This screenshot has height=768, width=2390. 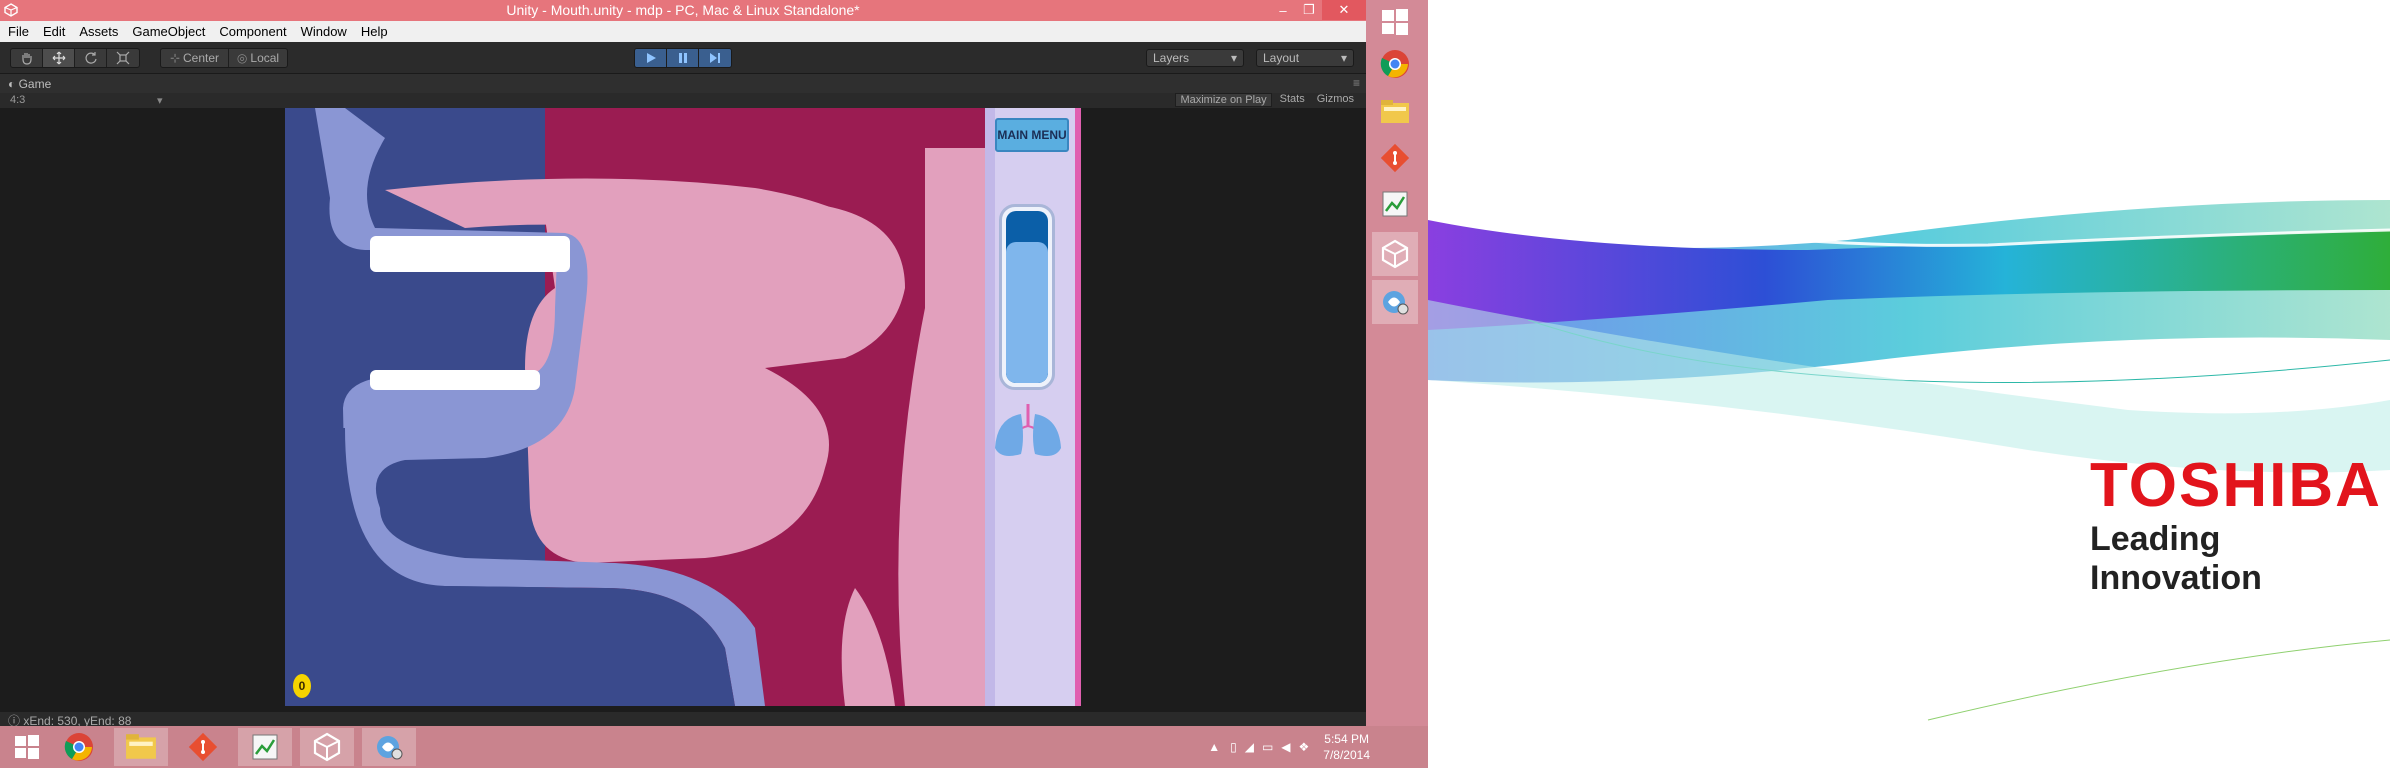 I want to click on taskbar-explorer, so click(x=141, y=747).